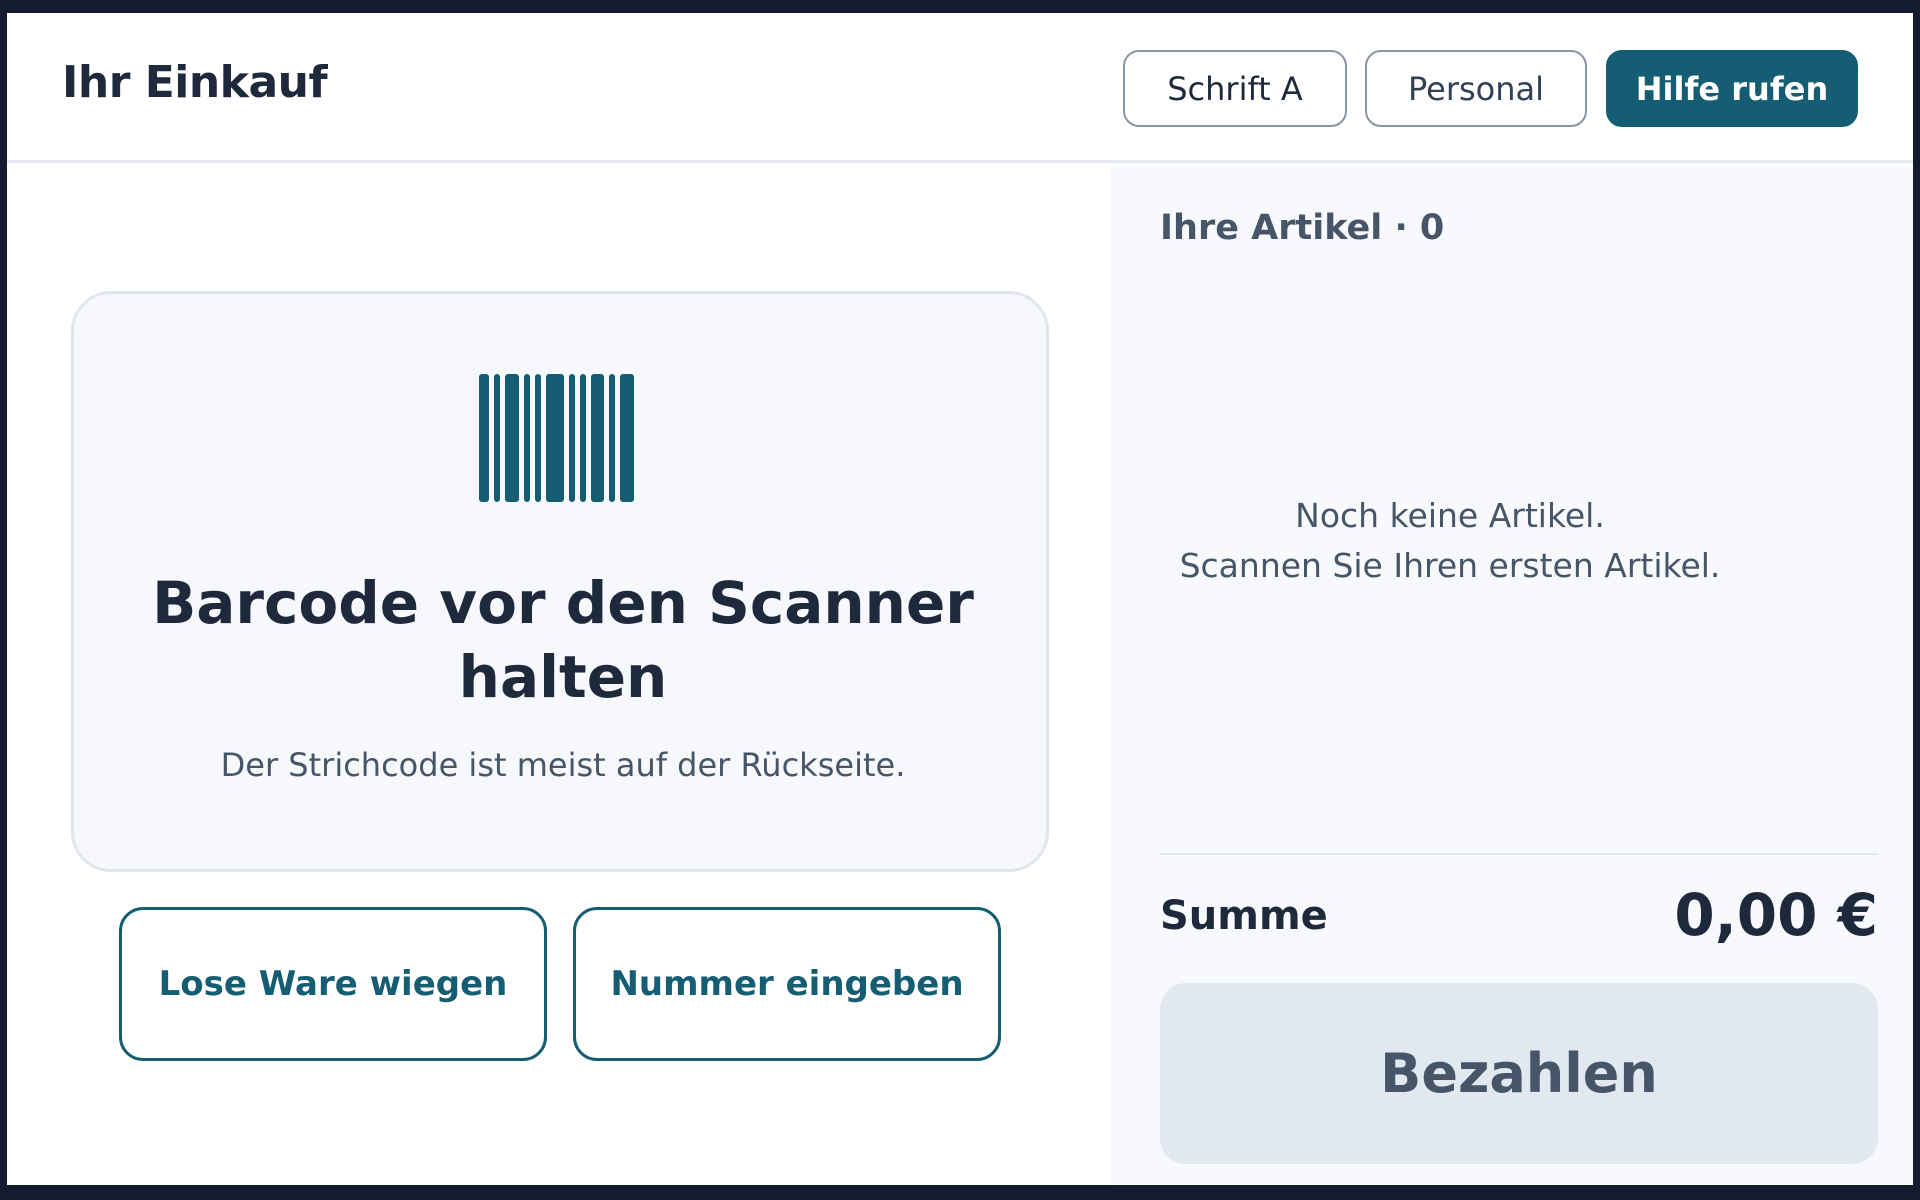  I want to click on cart-heading: Ihre Artikel · 0, so click(1302, 228).